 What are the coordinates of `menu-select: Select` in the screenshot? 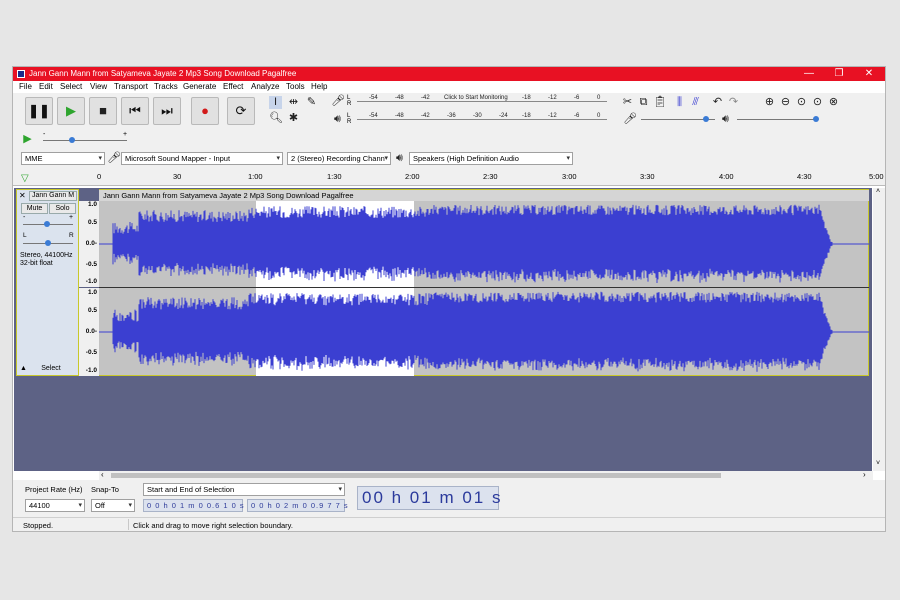 It's located at (71, 86).